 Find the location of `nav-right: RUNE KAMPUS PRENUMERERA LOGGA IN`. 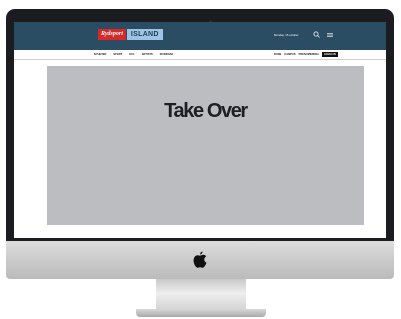

nav-right: RUNE KAMPUS PRENUMERERA LOGGA IN is located at coordinates (306, 54).